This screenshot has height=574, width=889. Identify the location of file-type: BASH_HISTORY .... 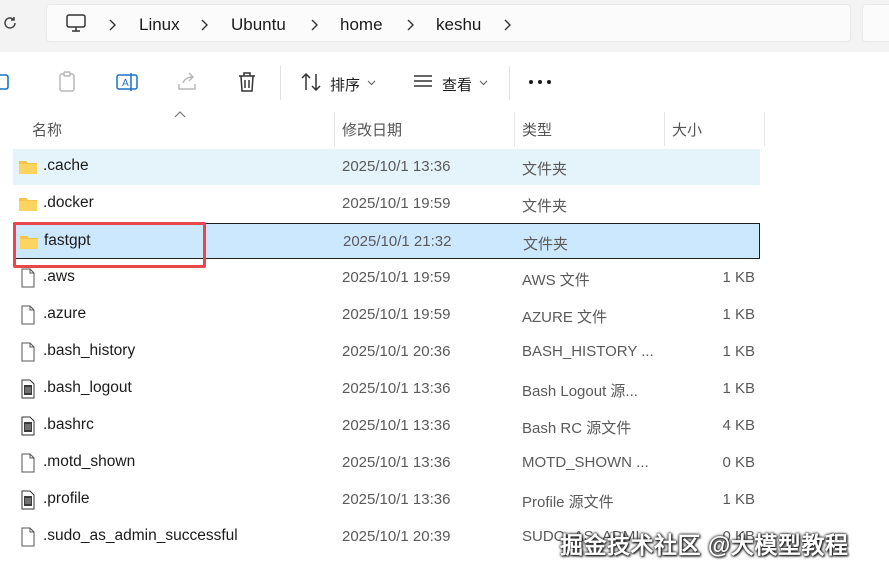
(588, 351).